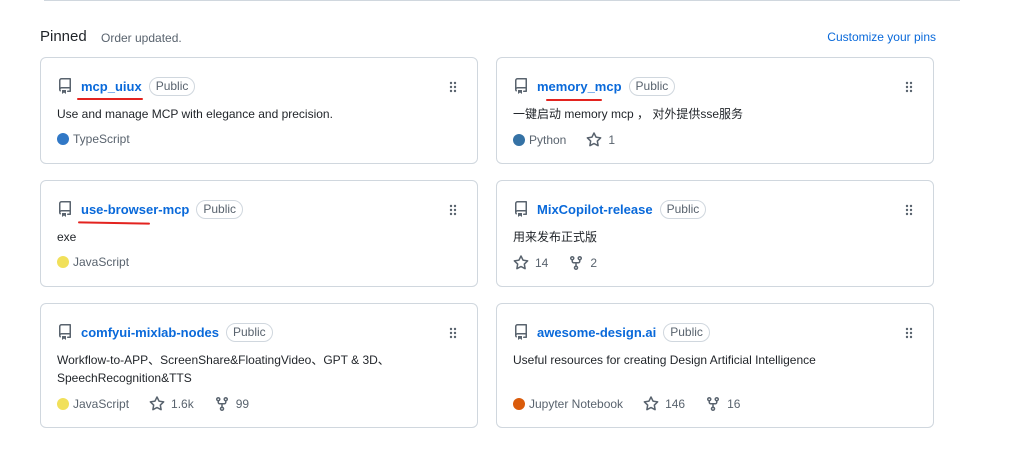 The width and height of the screenshot is (1021, 461). What do you see at coordinates (734, 404) in the screenshot?
I see `forks-value: 16` at bounding box center [734, 404].